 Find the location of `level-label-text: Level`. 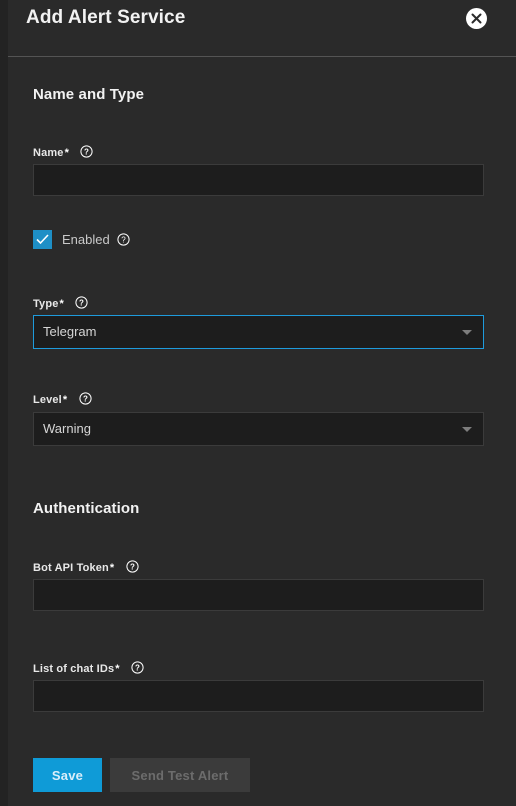

level-label-text: Level is located at coordinates (47, 400).